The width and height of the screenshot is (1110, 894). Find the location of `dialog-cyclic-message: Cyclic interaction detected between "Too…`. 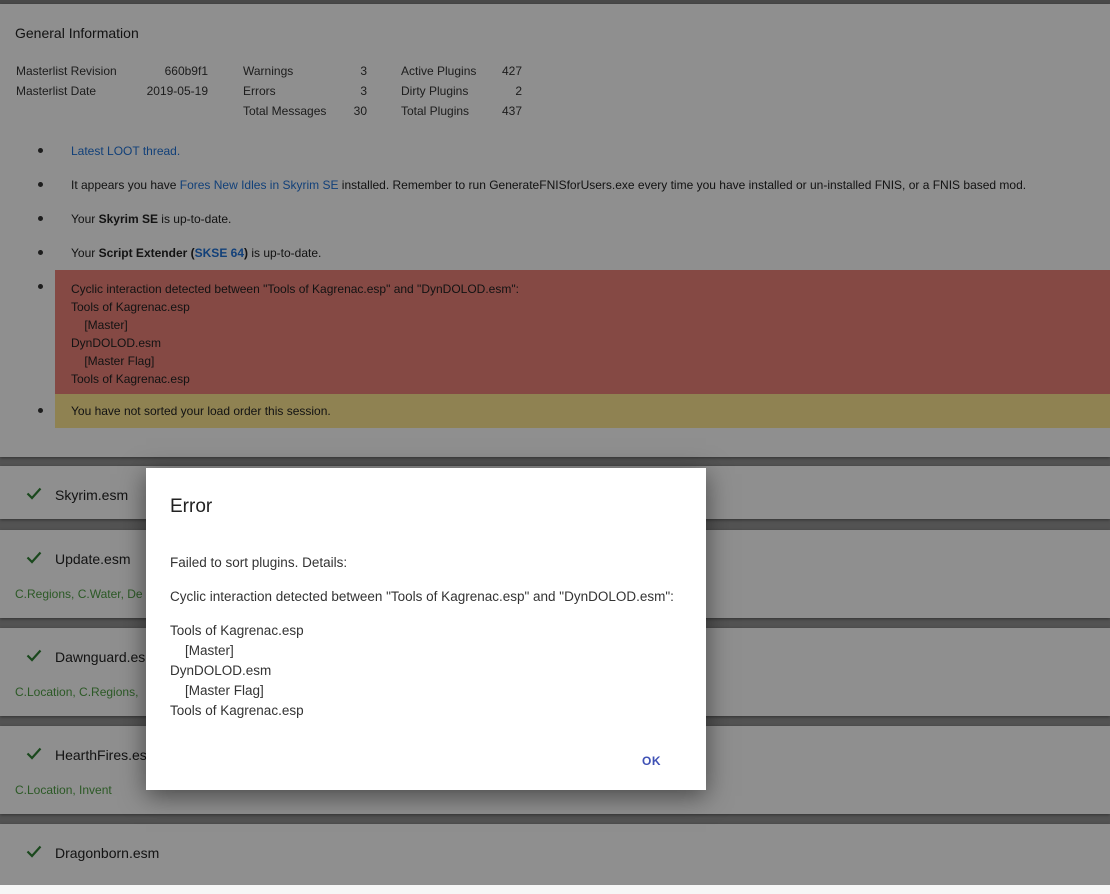

dialog-cyclic-message: Cyclic interaction detected between "Too… is located at coordinates (422, 596).